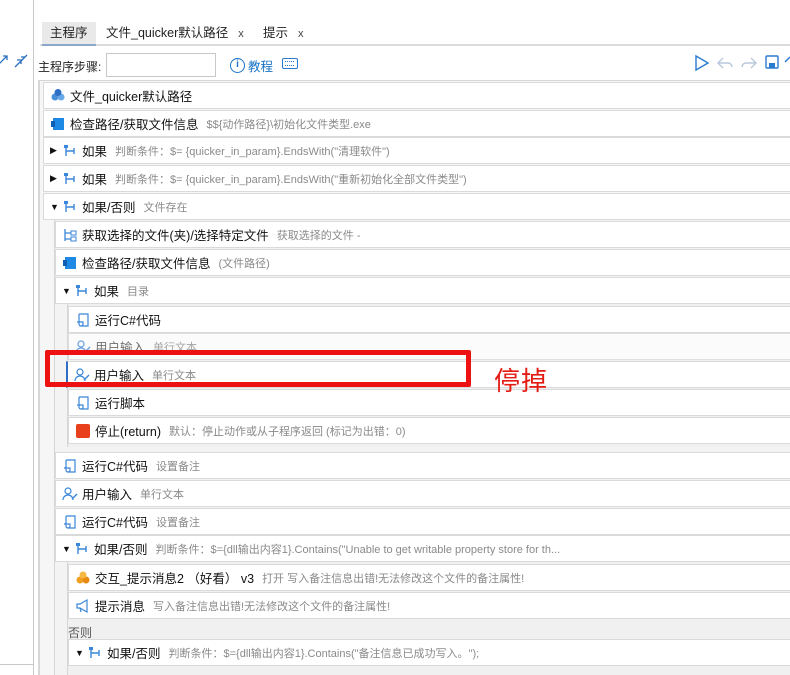 This screenshot has width=790, height=675. I want to click on tree-row: 运行C#代码, so click(429, 319).